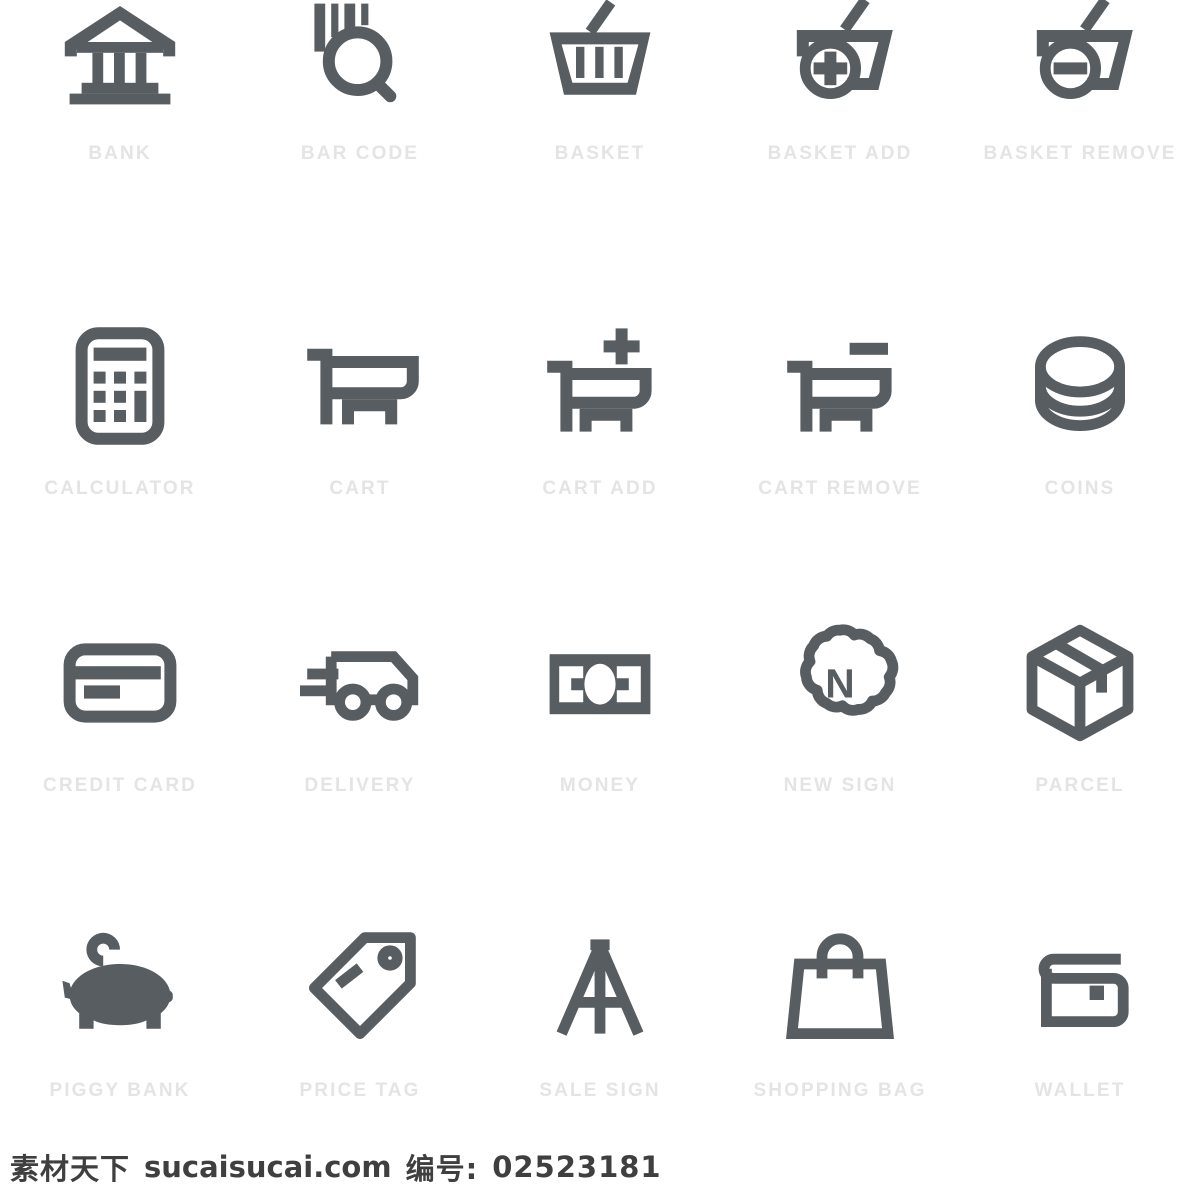 This screenshot has width=1200, height=1200. Describe the element at coordinates (600, 57) in the screenshot. I see `basket-icon` at that location.